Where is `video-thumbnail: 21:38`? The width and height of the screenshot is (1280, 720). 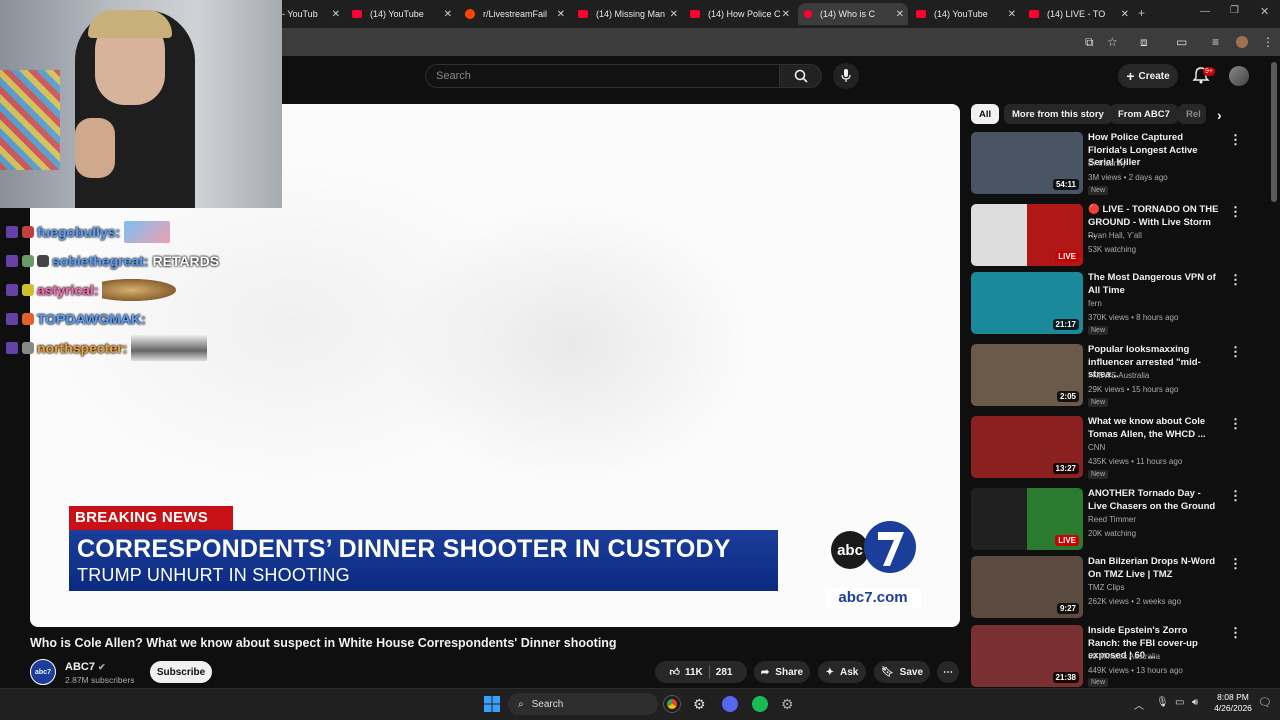 video-thumbnail: 21:38 is located at coordinates (1027, 656).